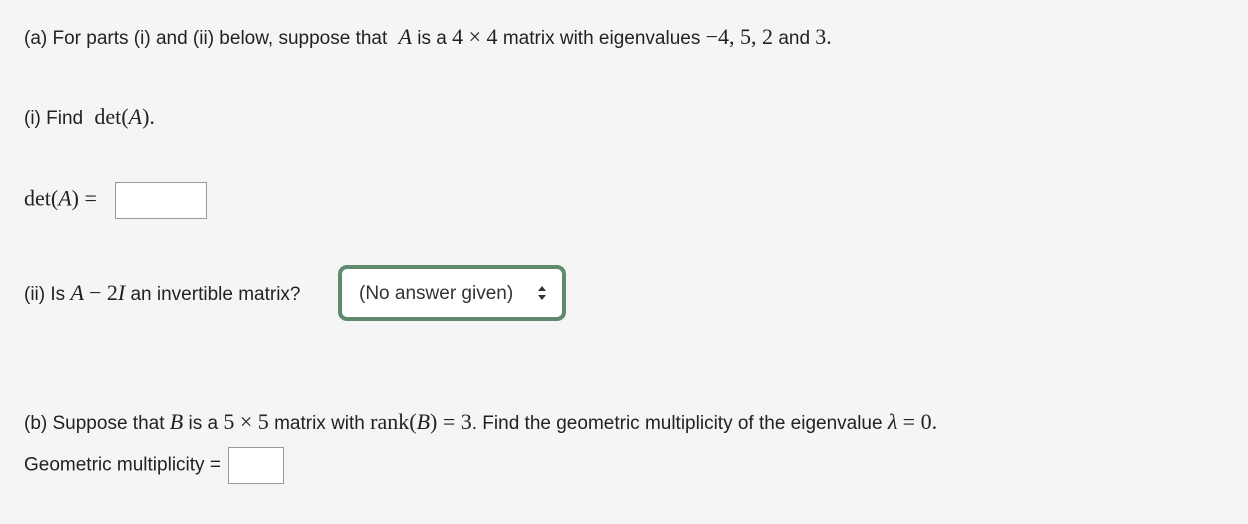 The width and height of the screenshot is (1248, 524). I want to click on rank-close: ) = 3, so click(451, 421).